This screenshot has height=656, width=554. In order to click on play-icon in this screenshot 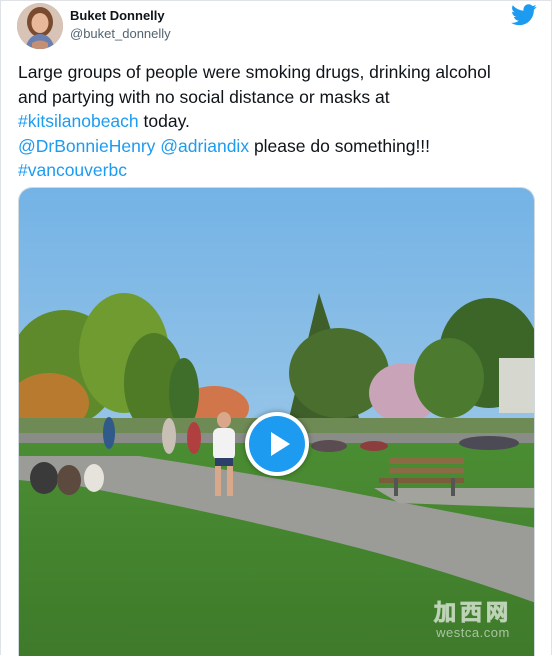, I will do `click(277, 444)`.